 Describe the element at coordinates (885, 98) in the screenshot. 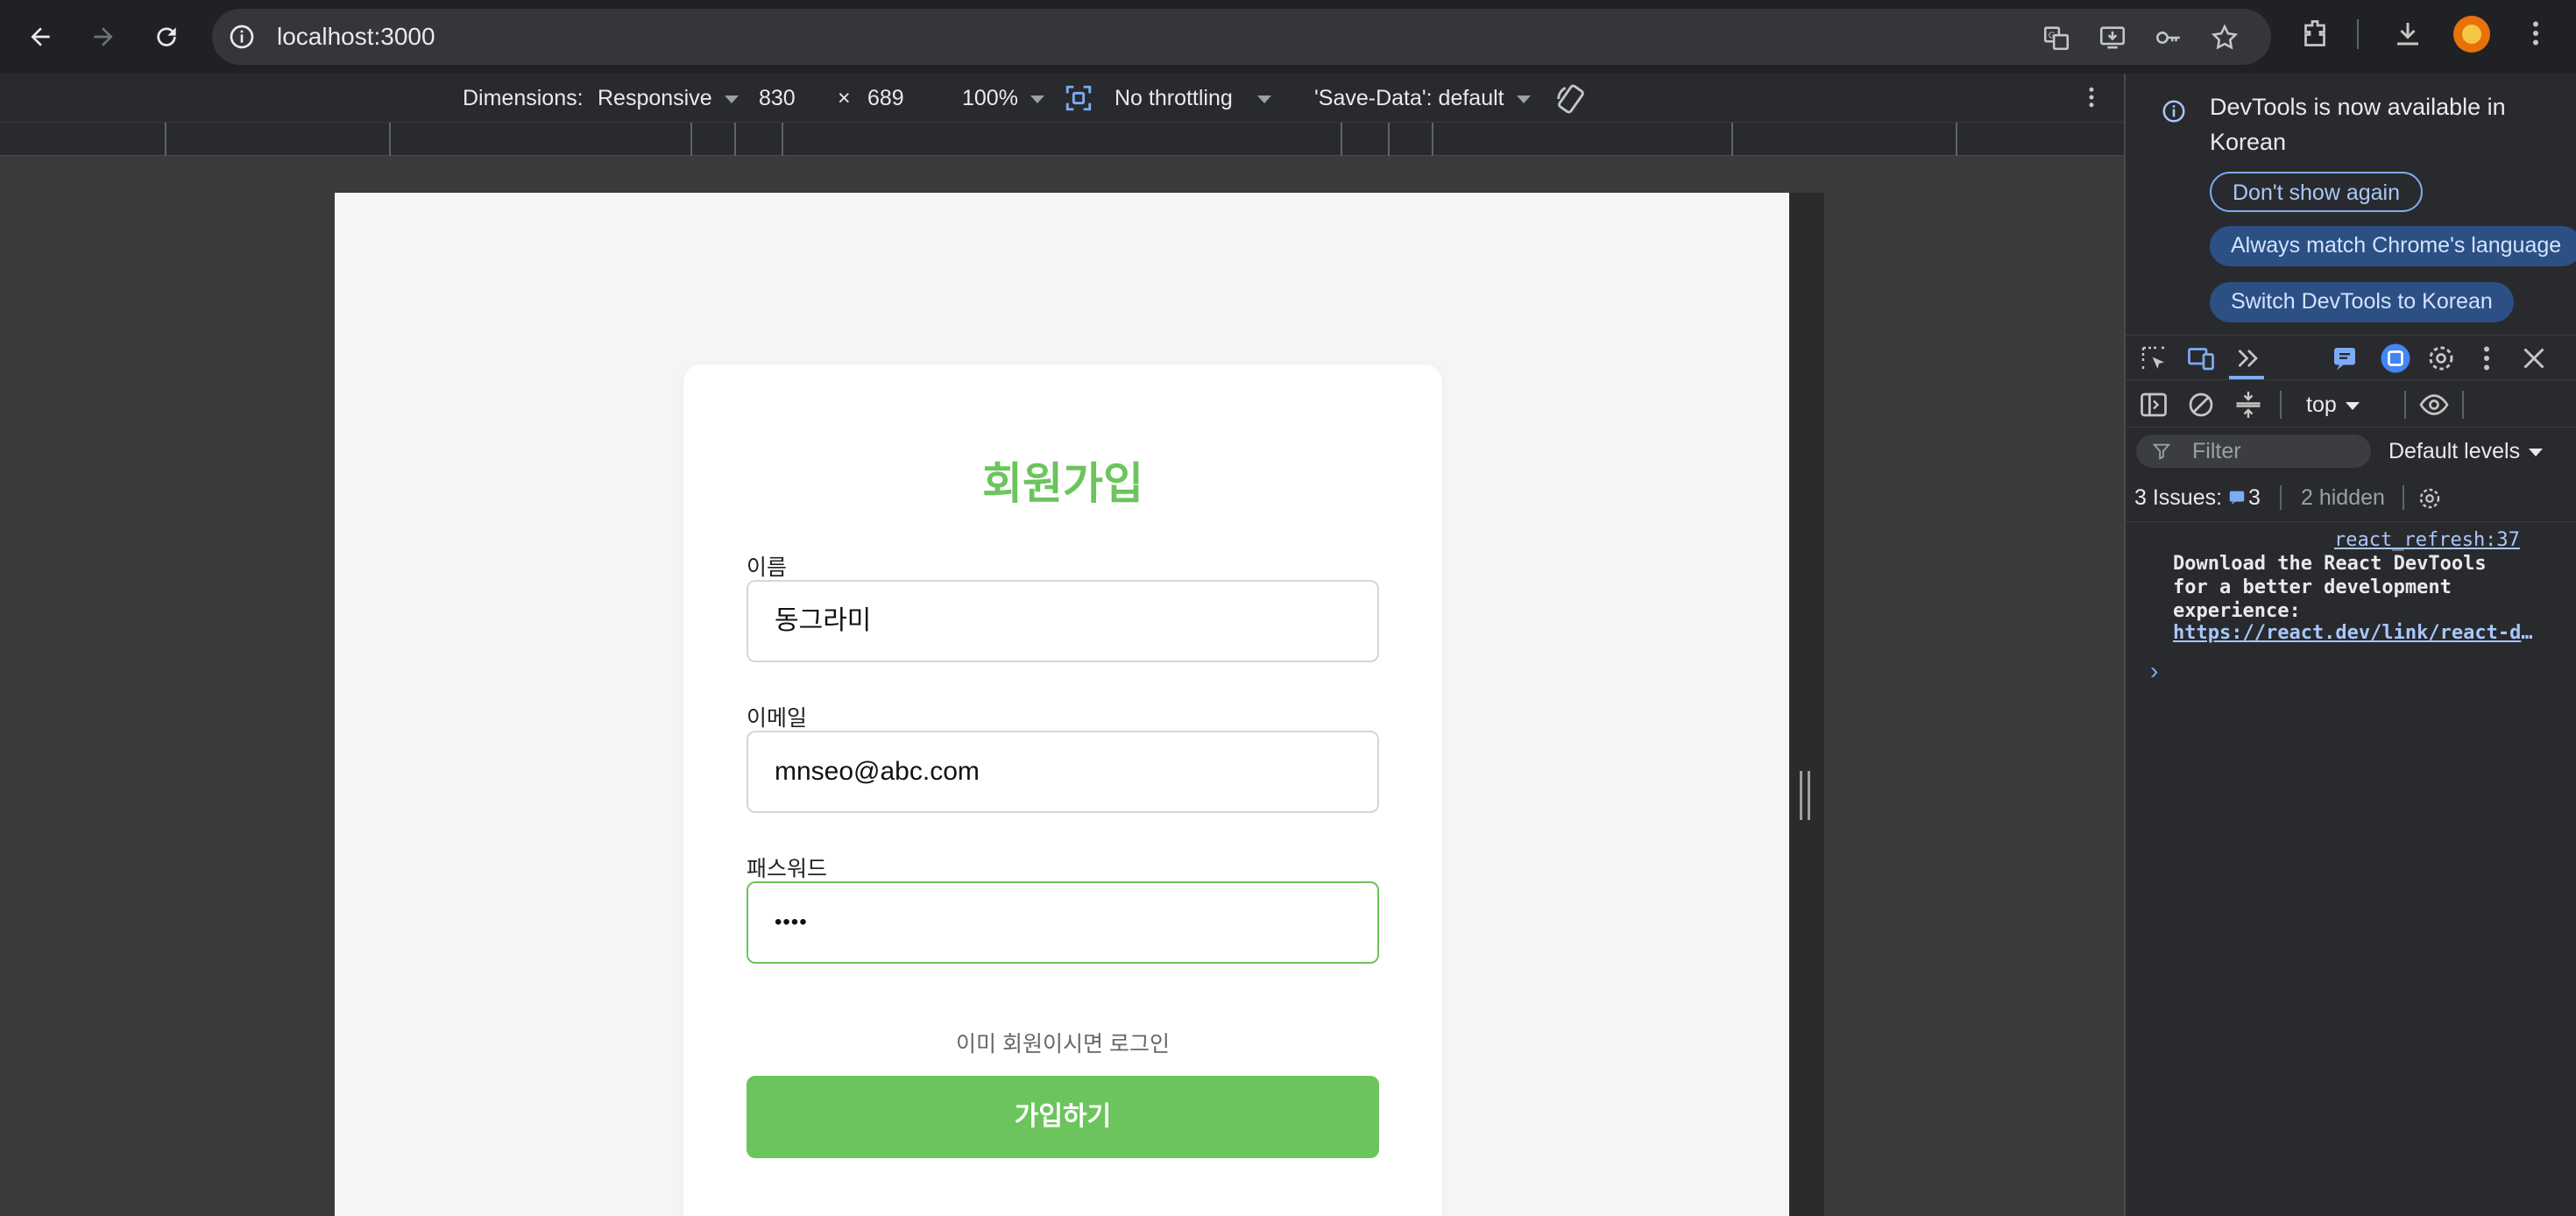

I see `height-input: 689` at that location.